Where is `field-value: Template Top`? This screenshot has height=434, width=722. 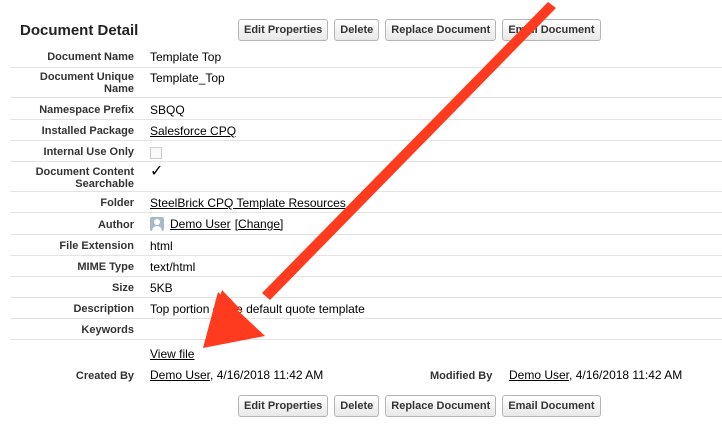 field-value: Template Top is located at coordinates (186, 57).